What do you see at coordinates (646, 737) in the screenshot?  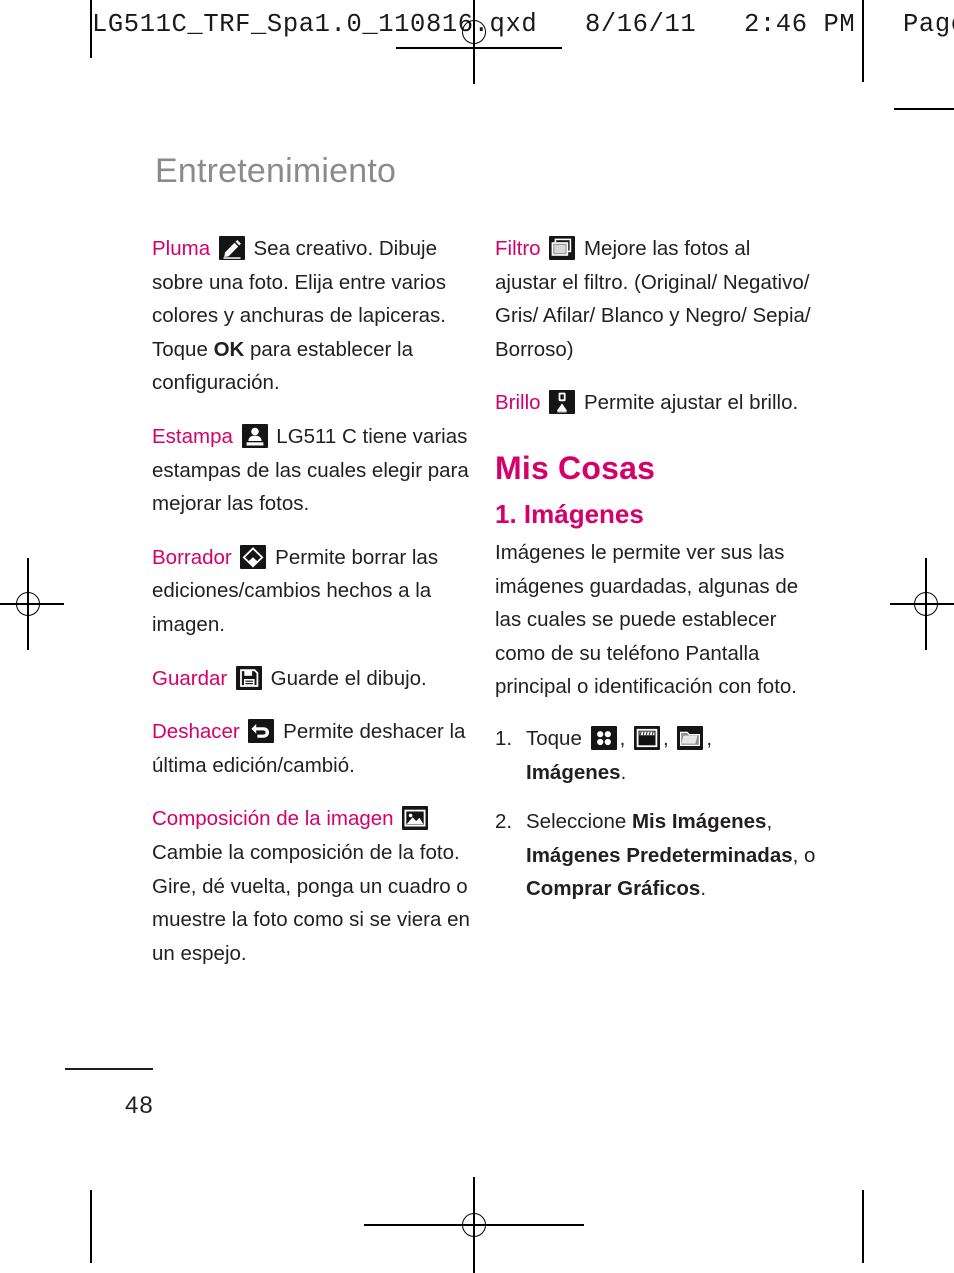 I see `media-film-icon` at bounding box center [646, 737].